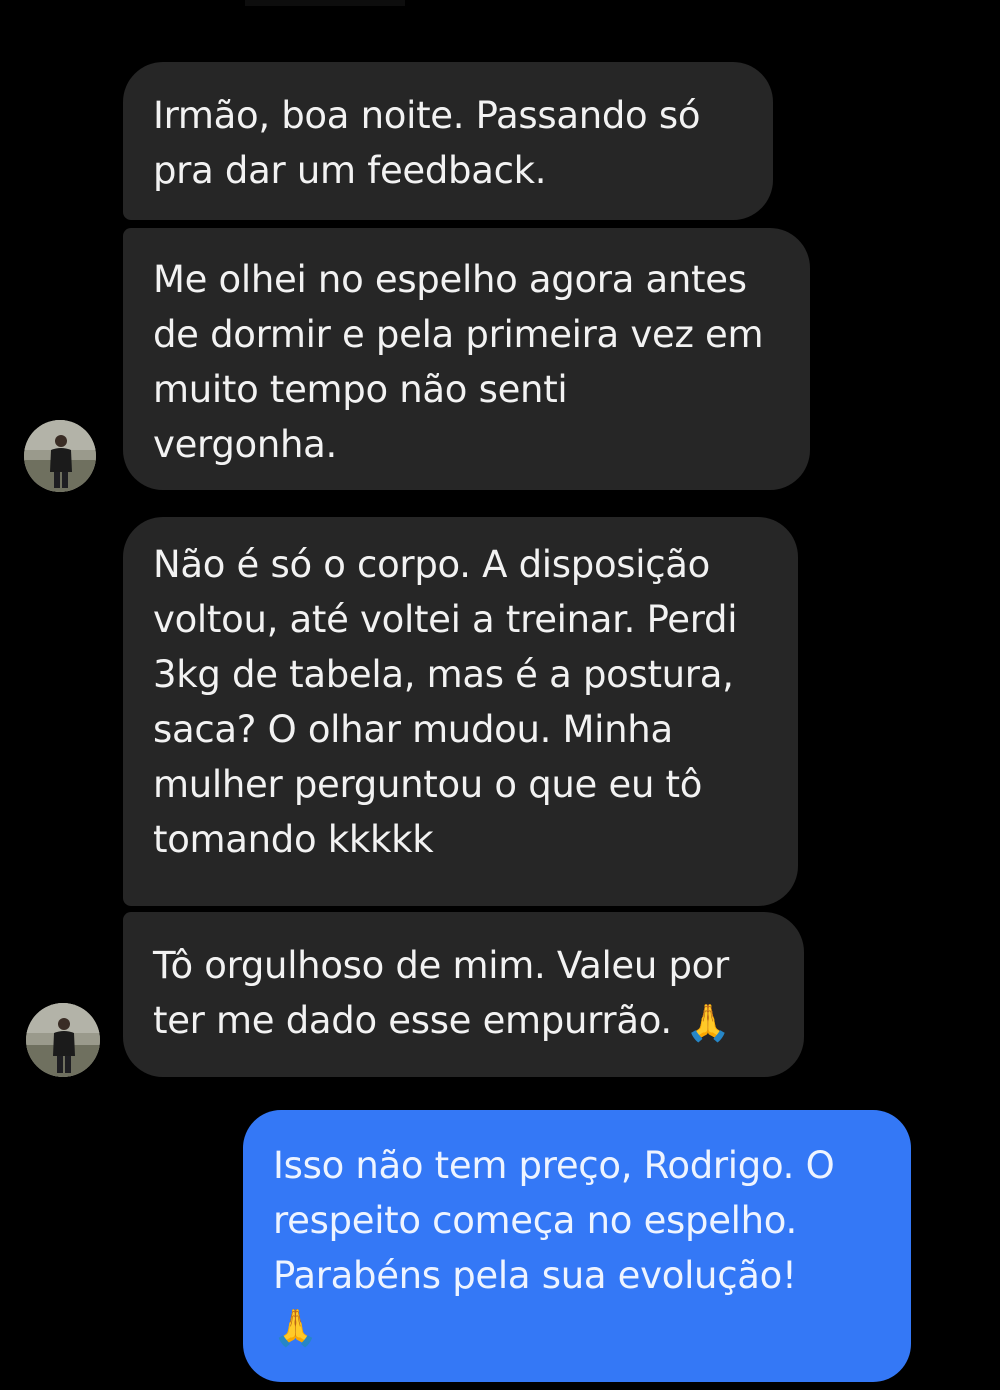  Describe the element at coordinates (325, 3) in the screenshot. I see `top-bar-remnant` at that location.